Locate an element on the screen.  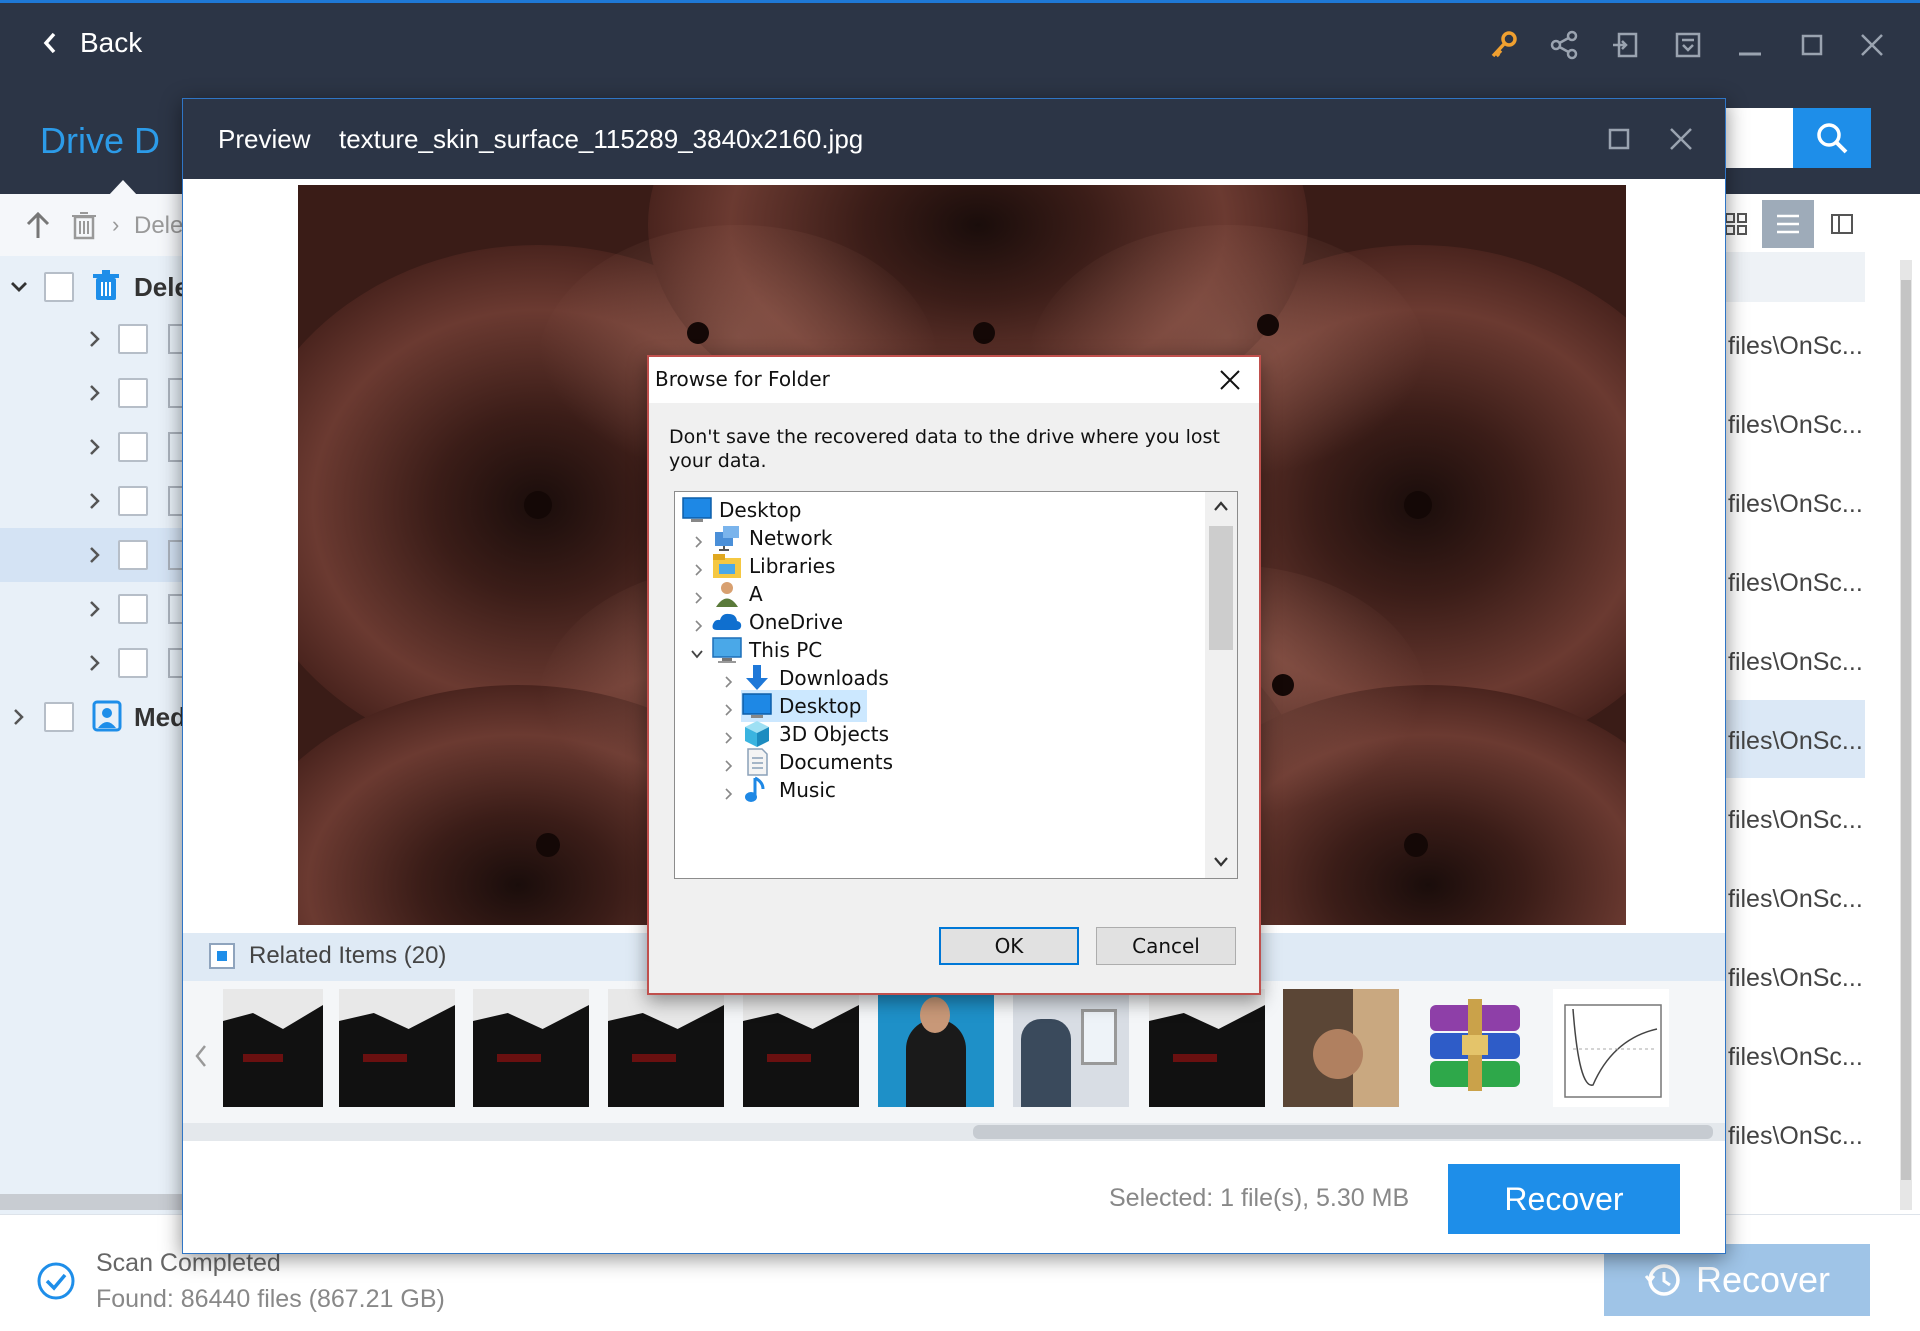
chart-thumbnail is located at coordinates (1611, 1048).